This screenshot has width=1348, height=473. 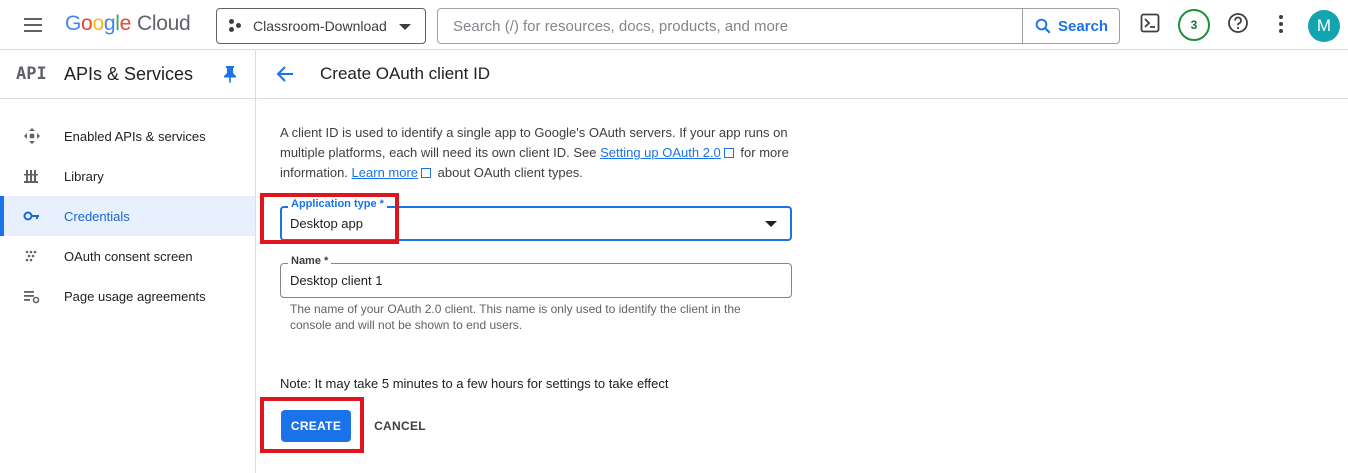 What do you see at coordinates (285, 74) in the screenshot?
I see `back-arrow-icon` at bounding box center [285, 74].